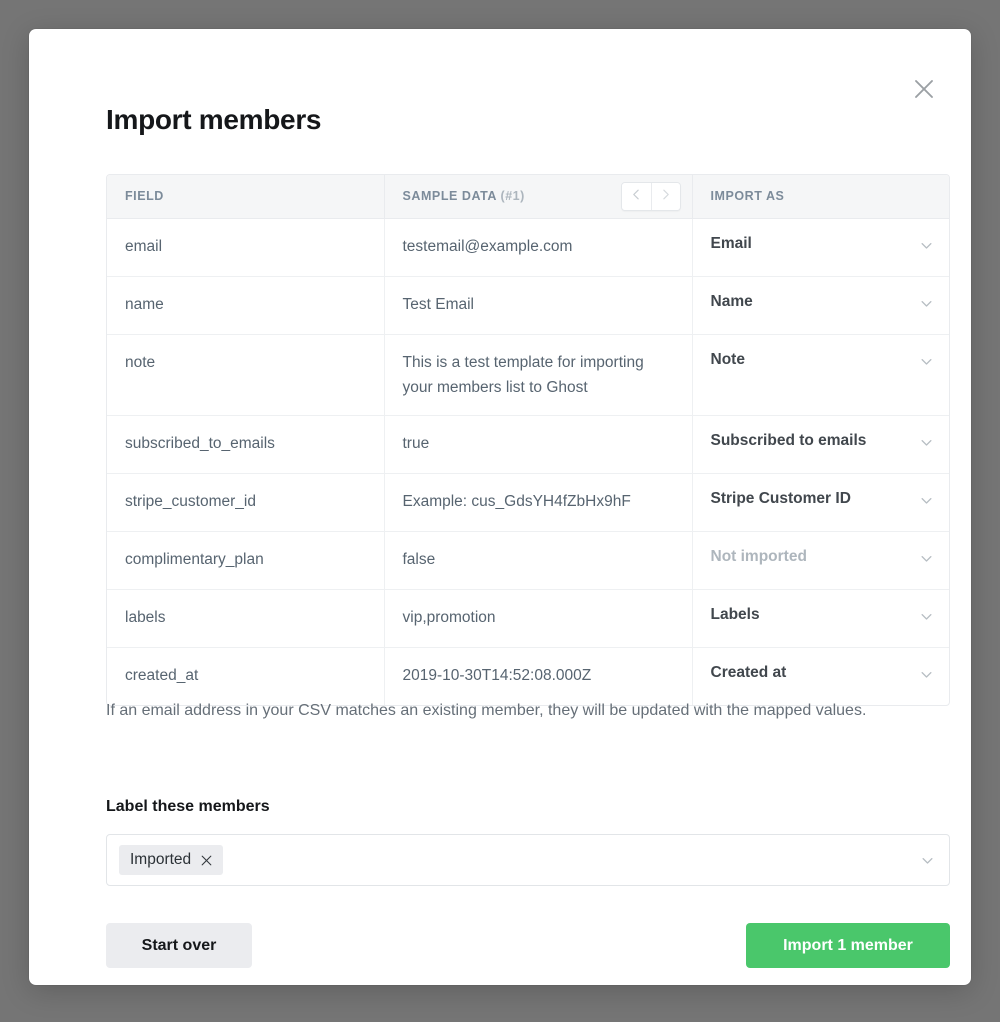  Describe the element at coordinates (512, 196) in the screenshot. I see `sample-data-index: (#1)` at that location.